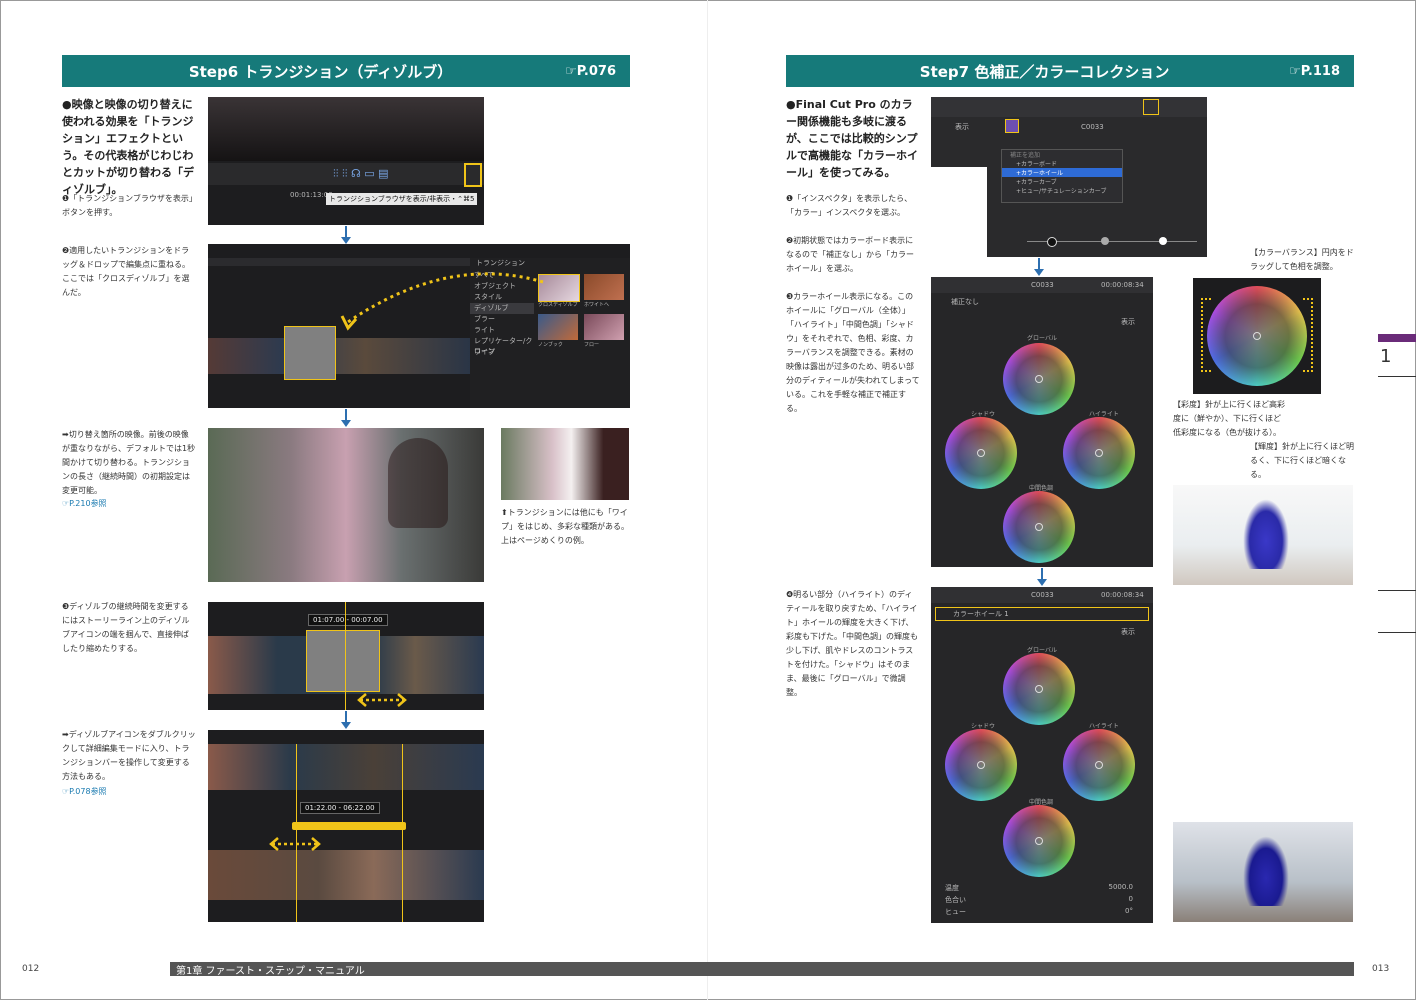 This screenshot has width=1416, height=1000. I want to click on step6-title: Step6 トランジション（ディゾルブ）, so click(320, 71).